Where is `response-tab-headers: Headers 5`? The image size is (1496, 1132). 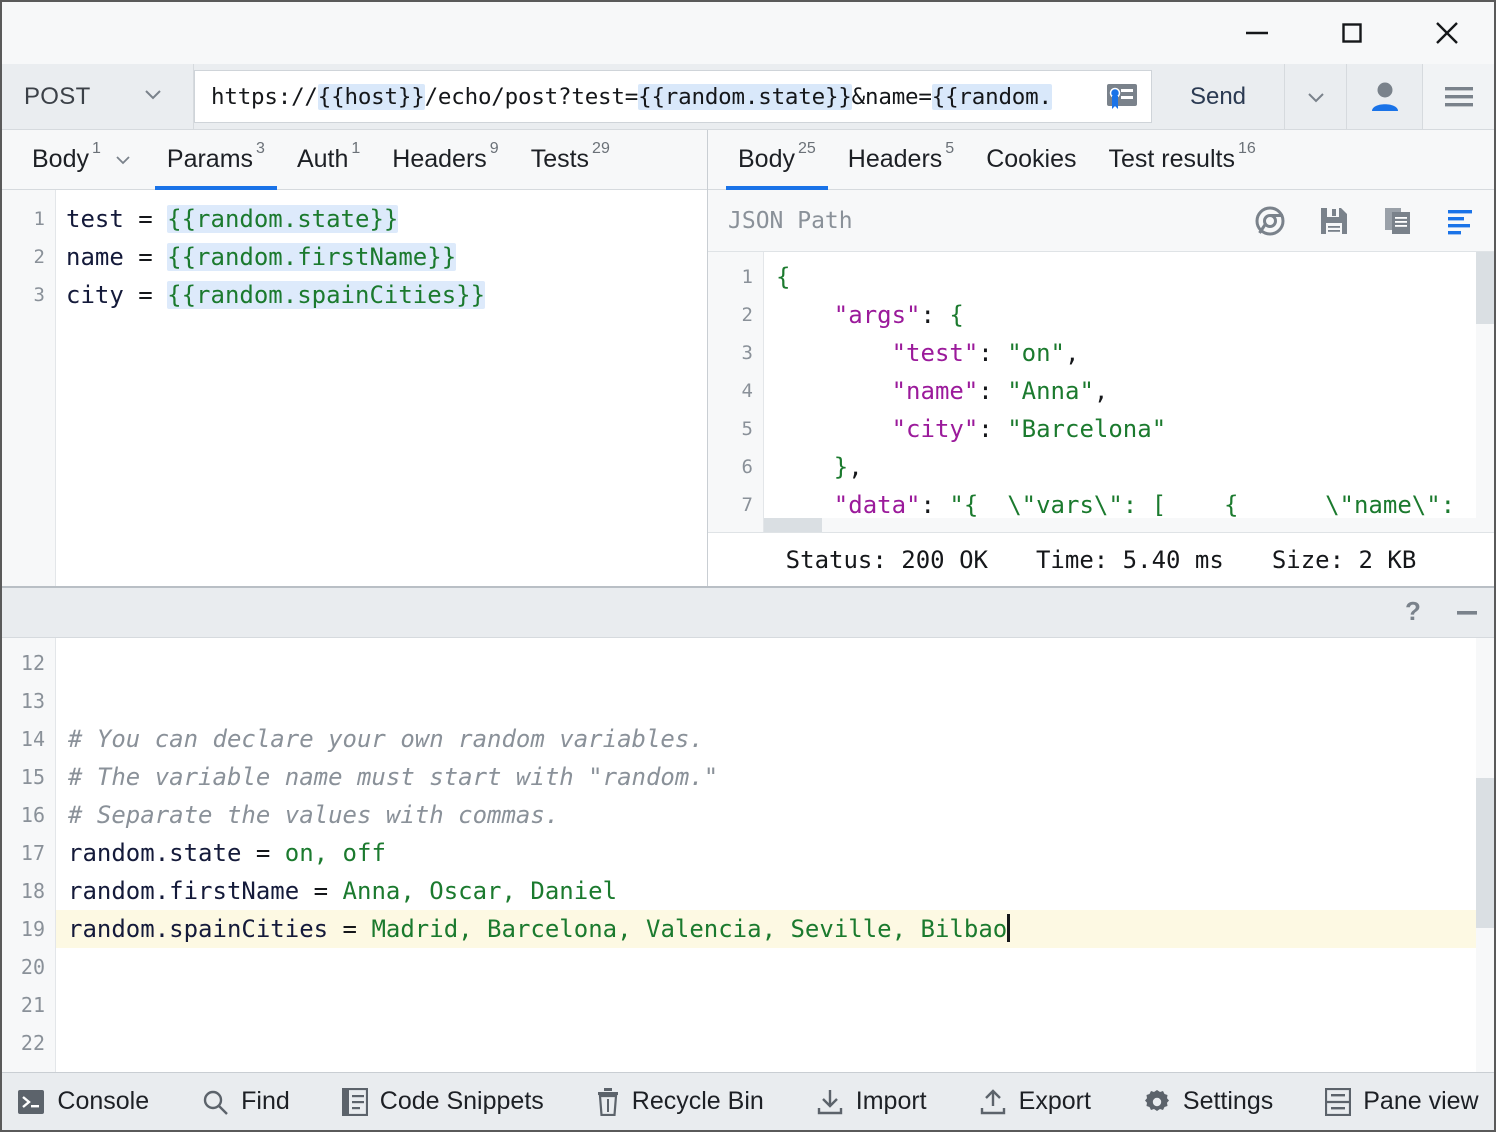
response-tab-headers: Headers 5 is located at coordinates (901, 159).